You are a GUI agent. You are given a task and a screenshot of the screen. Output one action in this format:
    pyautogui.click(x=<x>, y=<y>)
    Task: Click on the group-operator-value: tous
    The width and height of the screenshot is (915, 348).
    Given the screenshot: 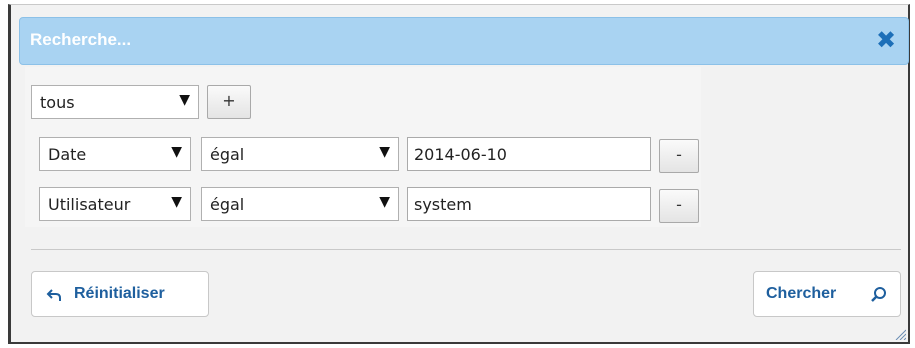 What is the action you would take?
    pyautogui.click(x=57, y=102)
    